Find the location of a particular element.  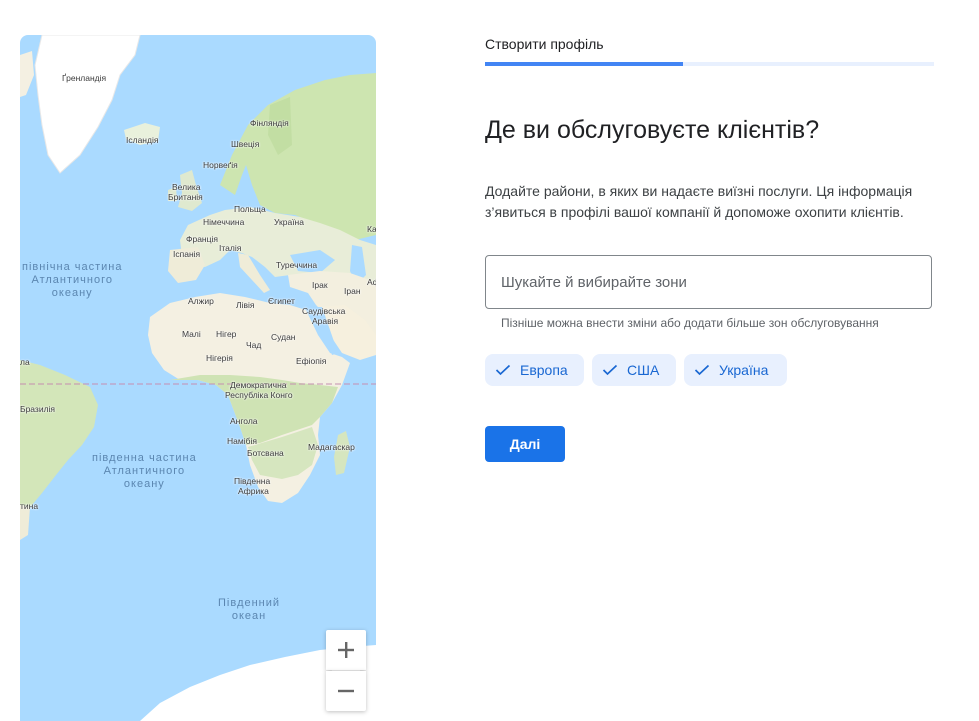

map-label-iceland: Ісландія is located at coordinates (142, 140).